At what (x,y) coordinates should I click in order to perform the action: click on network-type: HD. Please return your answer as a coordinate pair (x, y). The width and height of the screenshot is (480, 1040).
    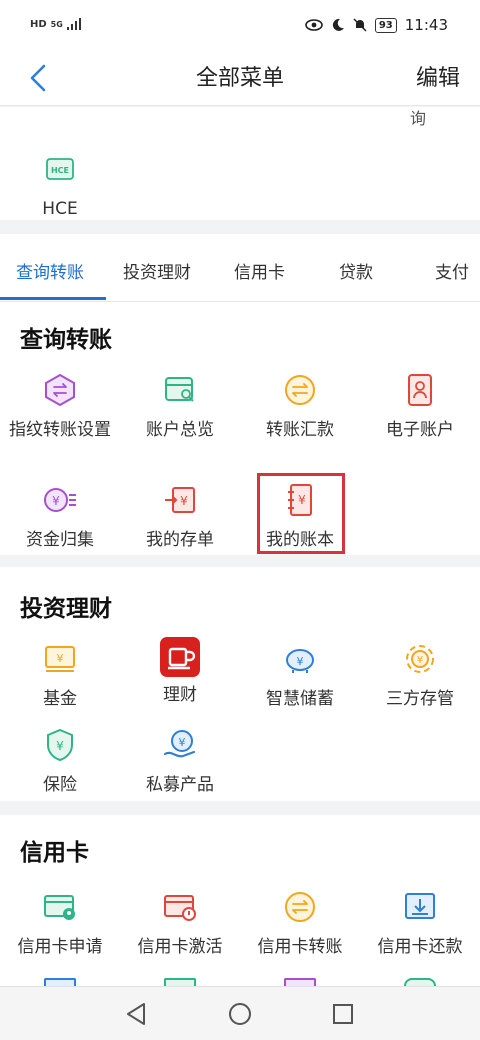
    Looking at the image, I should click on (38, 24).